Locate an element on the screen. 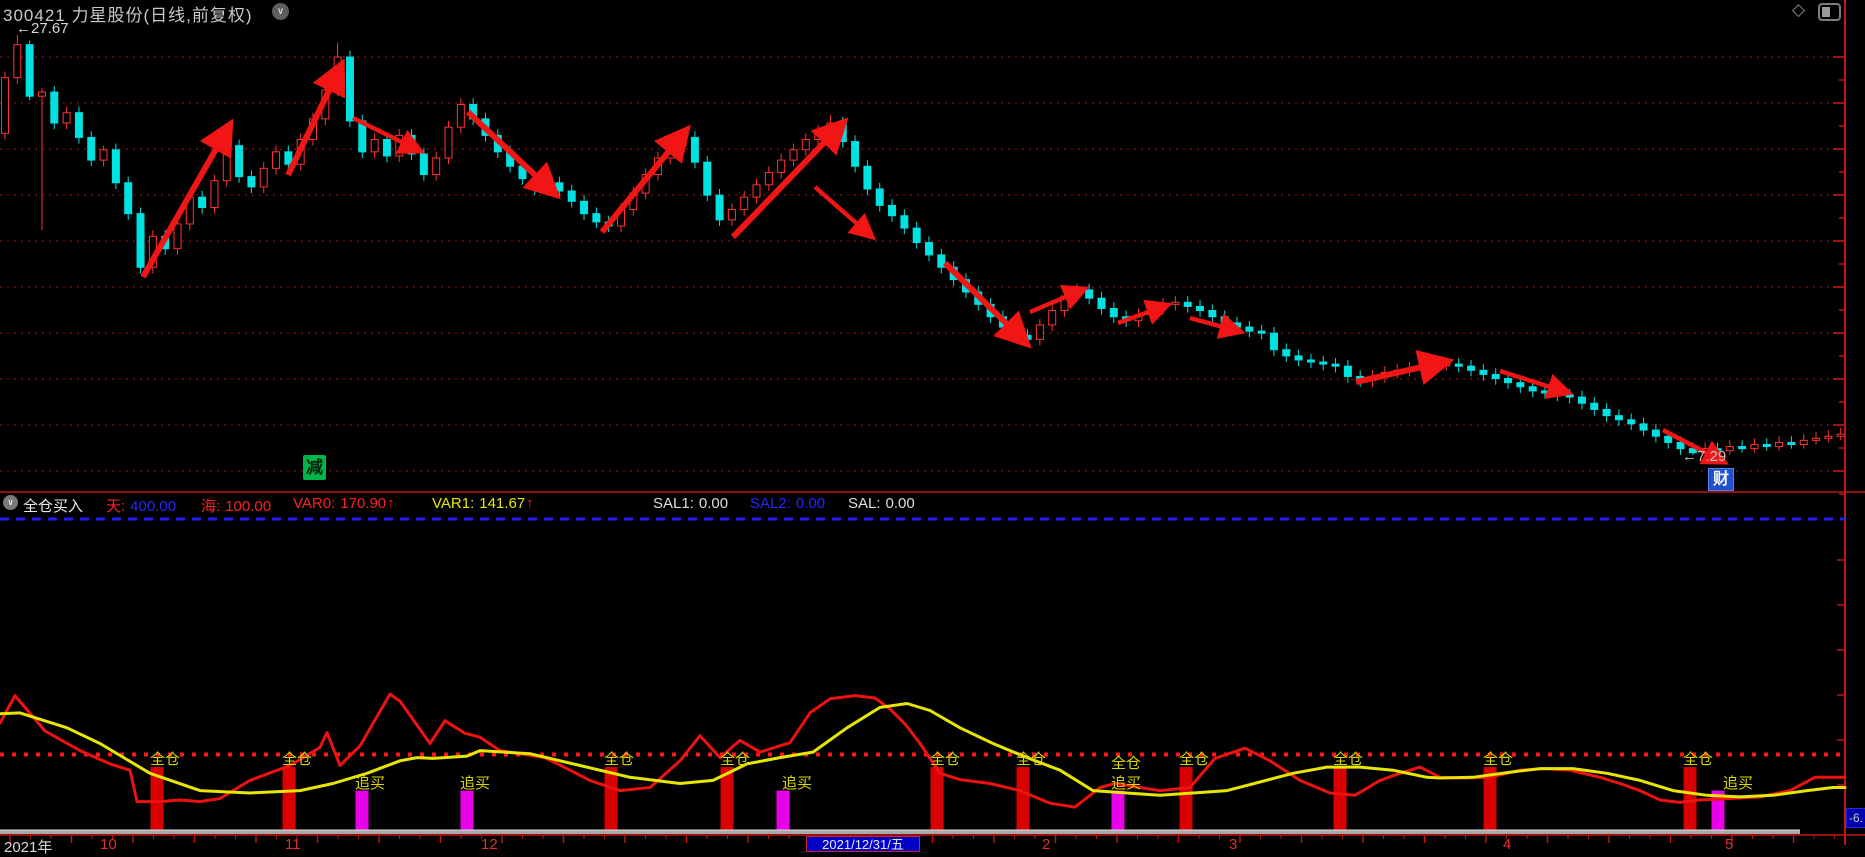  indicator-name: 全仓买入 is located at coordinates (53, 505).